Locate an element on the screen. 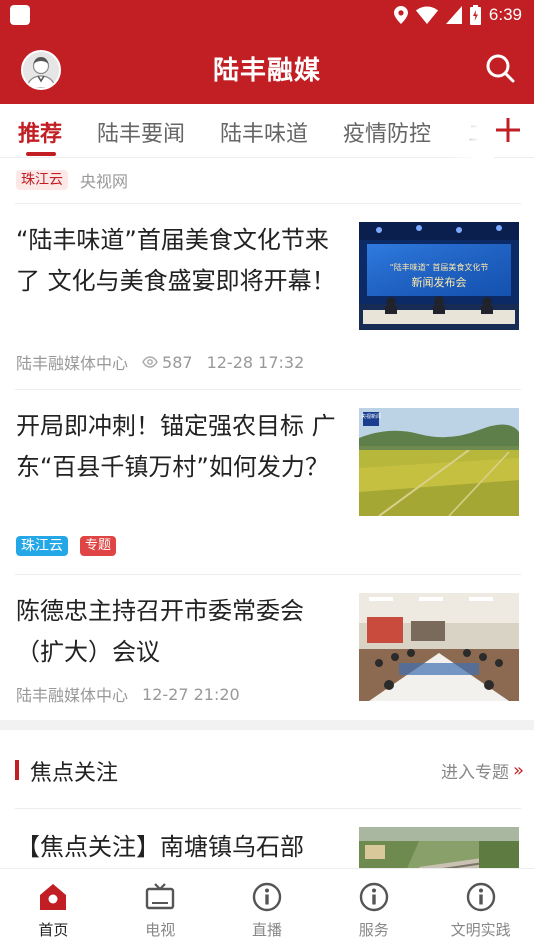  topic-badge: 专题 is located at coordinates (98, 546).